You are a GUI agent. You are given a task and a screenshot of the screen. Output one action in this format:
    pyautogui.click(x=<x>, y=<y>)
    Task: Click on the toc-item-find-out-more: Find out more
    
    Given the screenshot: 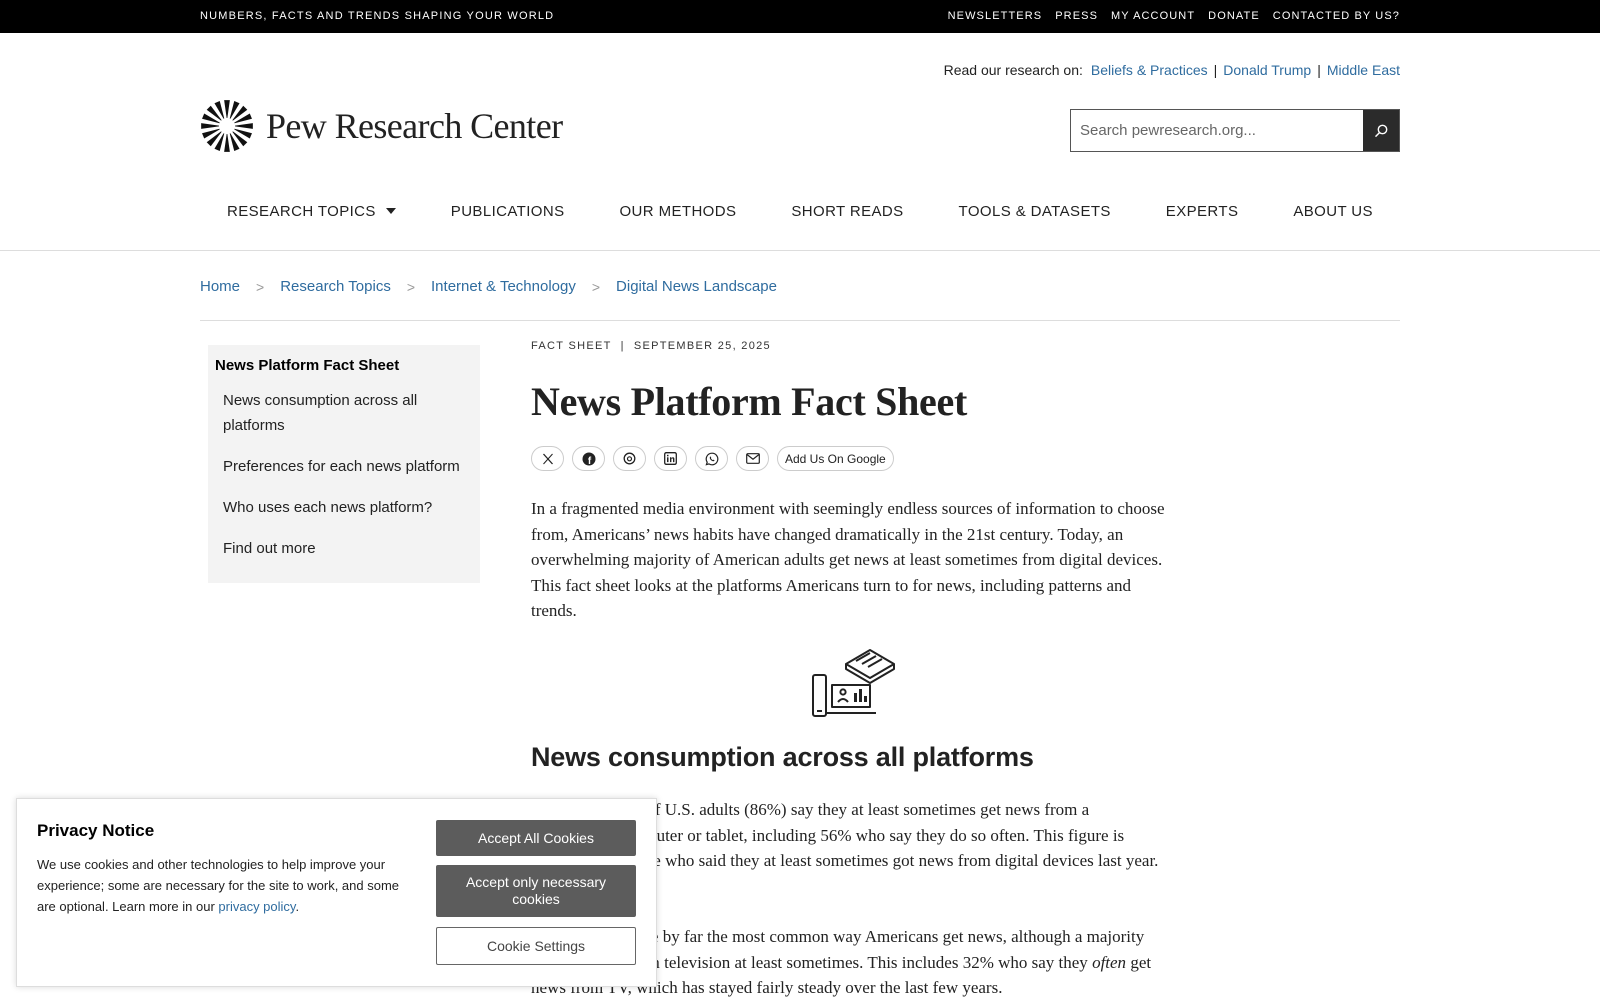 What is the action you would take?
    pyautogui.click(x=347, y=548)
    